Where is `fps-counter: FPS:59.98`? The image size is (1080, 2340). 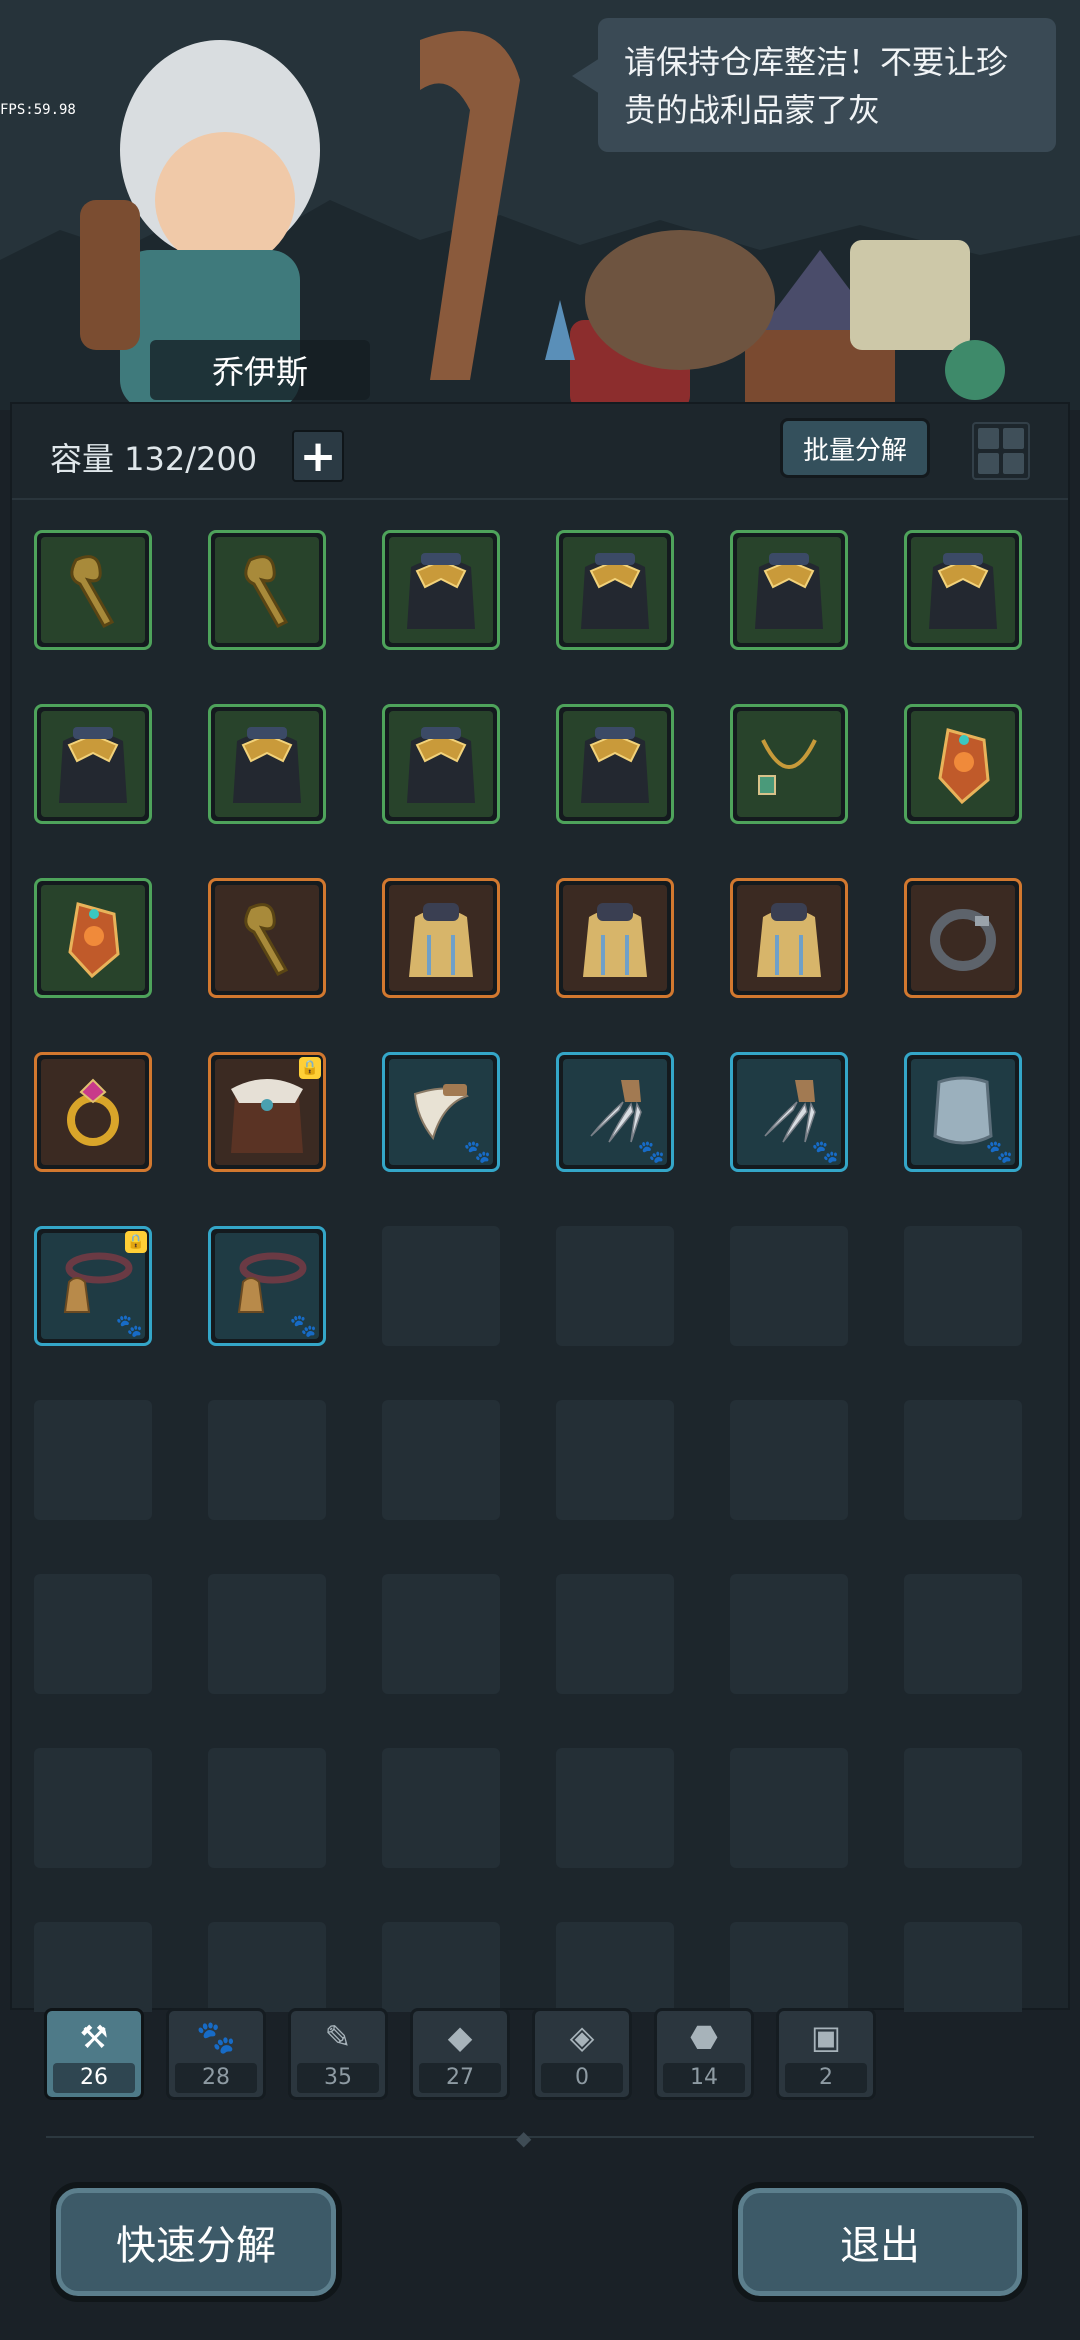
fps-counter: FPS:59.98 is located at coordinates (38, 110).